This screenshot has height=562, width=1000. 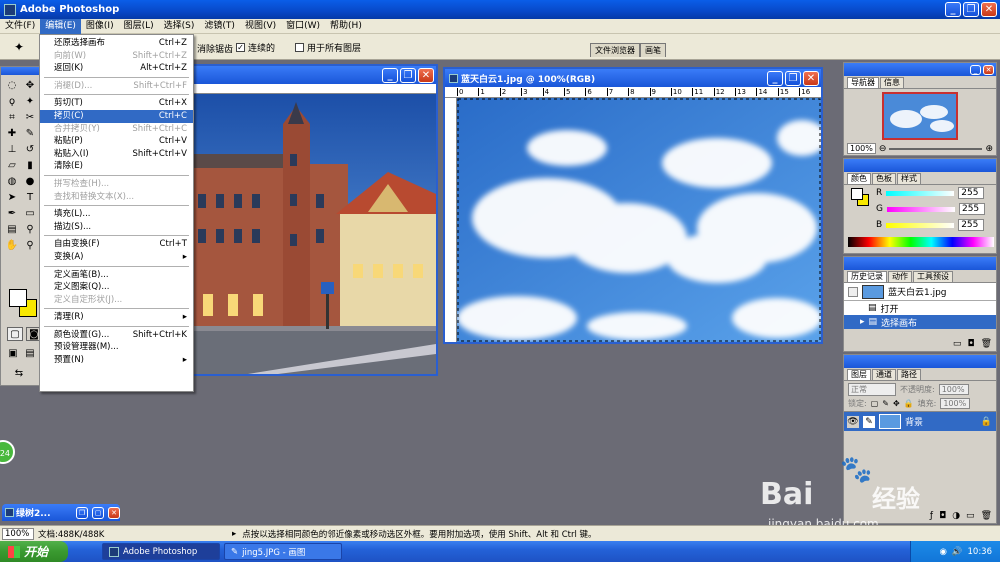 I want to click on menu-file: 文件(F), so click(x=20, y=26).